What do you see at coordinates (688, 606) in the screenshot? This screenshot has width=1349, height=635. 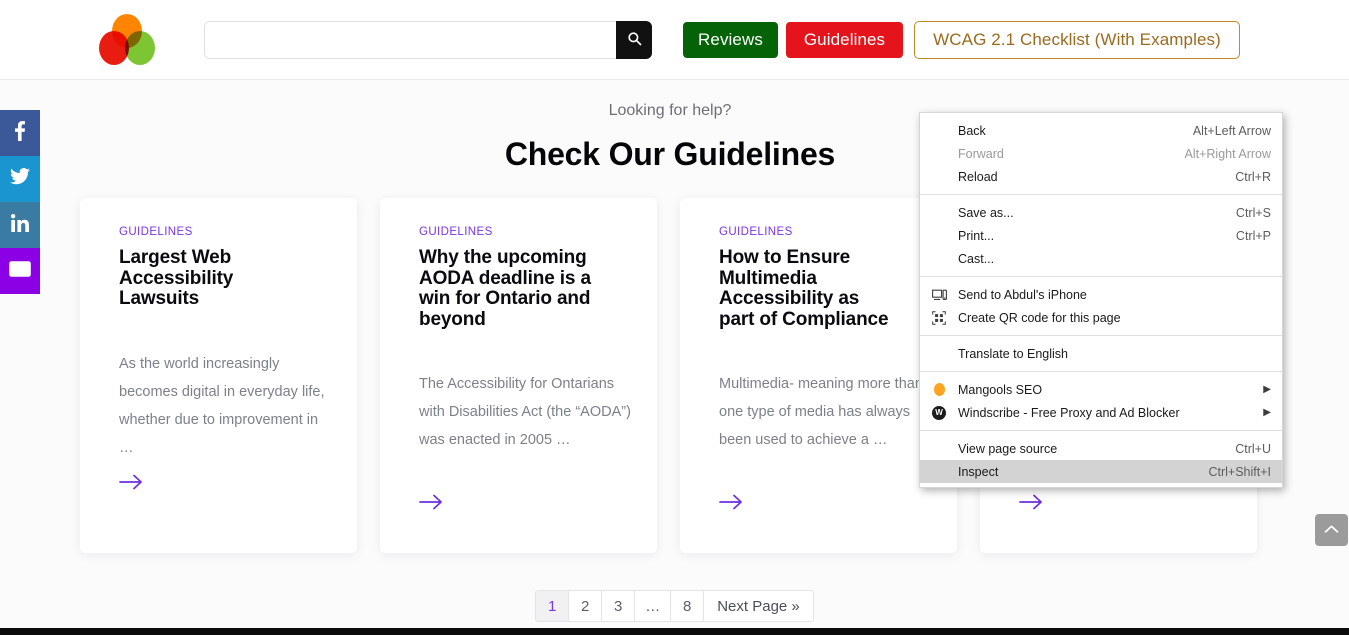 I see `pagination-page-8: 8` at bounding box center [688, 606].